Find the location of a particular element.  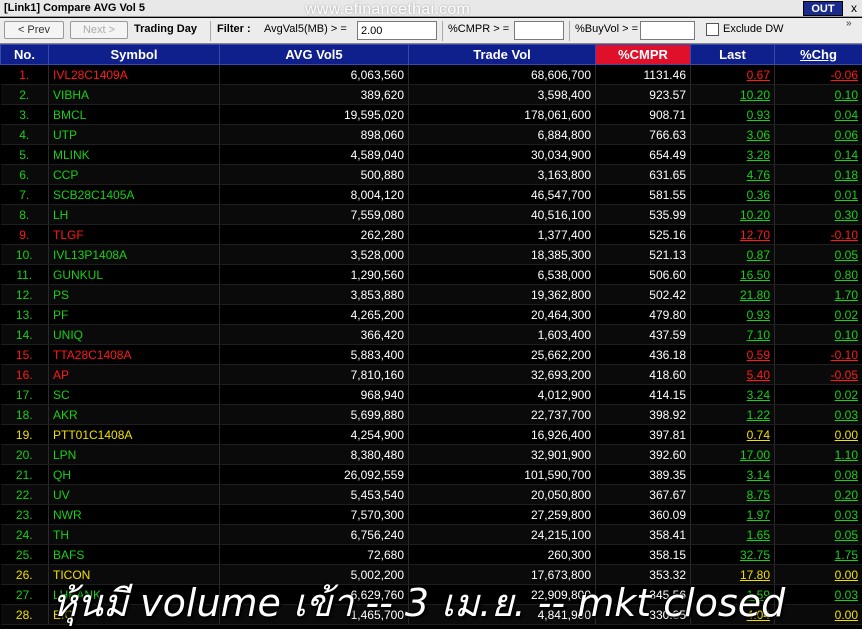

row-last: 12.70 is located at coordinates (732, 234).